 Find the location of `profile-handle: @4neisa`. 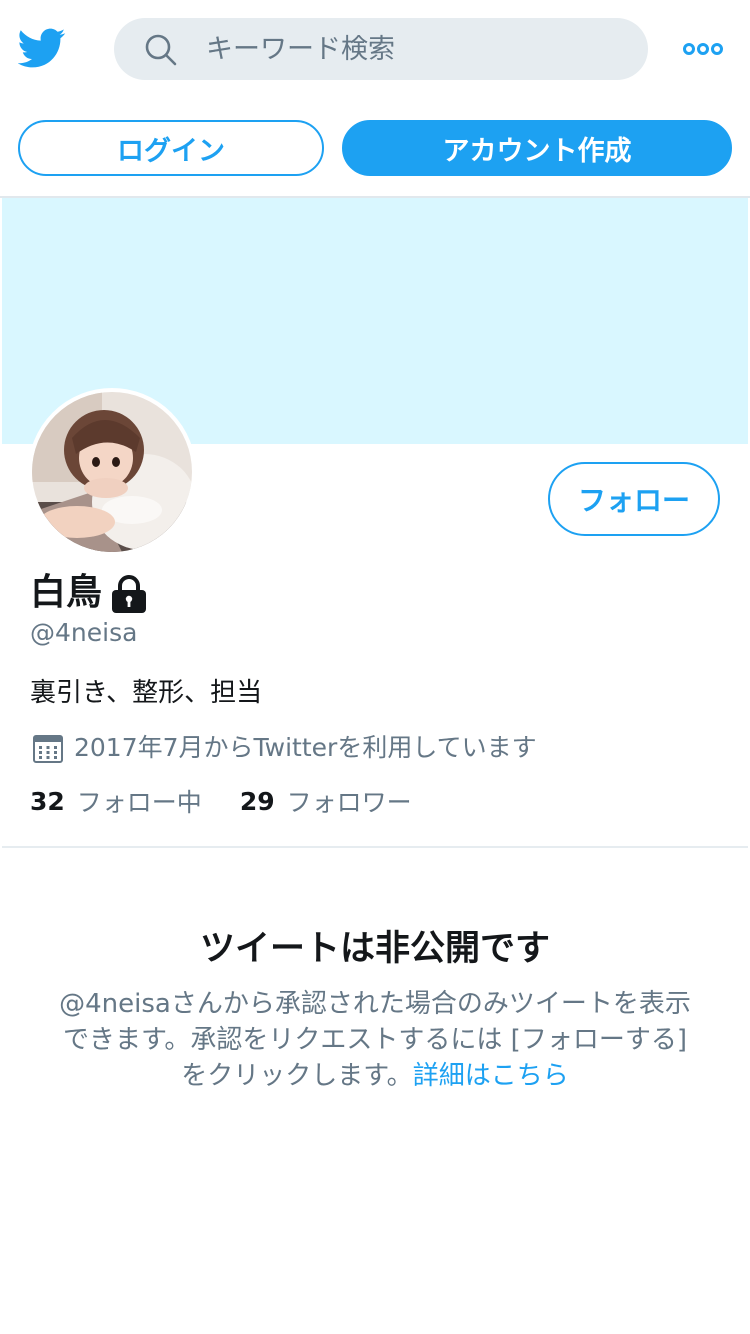

profile-handle: @4neisa is located at coordinates (84, 632).